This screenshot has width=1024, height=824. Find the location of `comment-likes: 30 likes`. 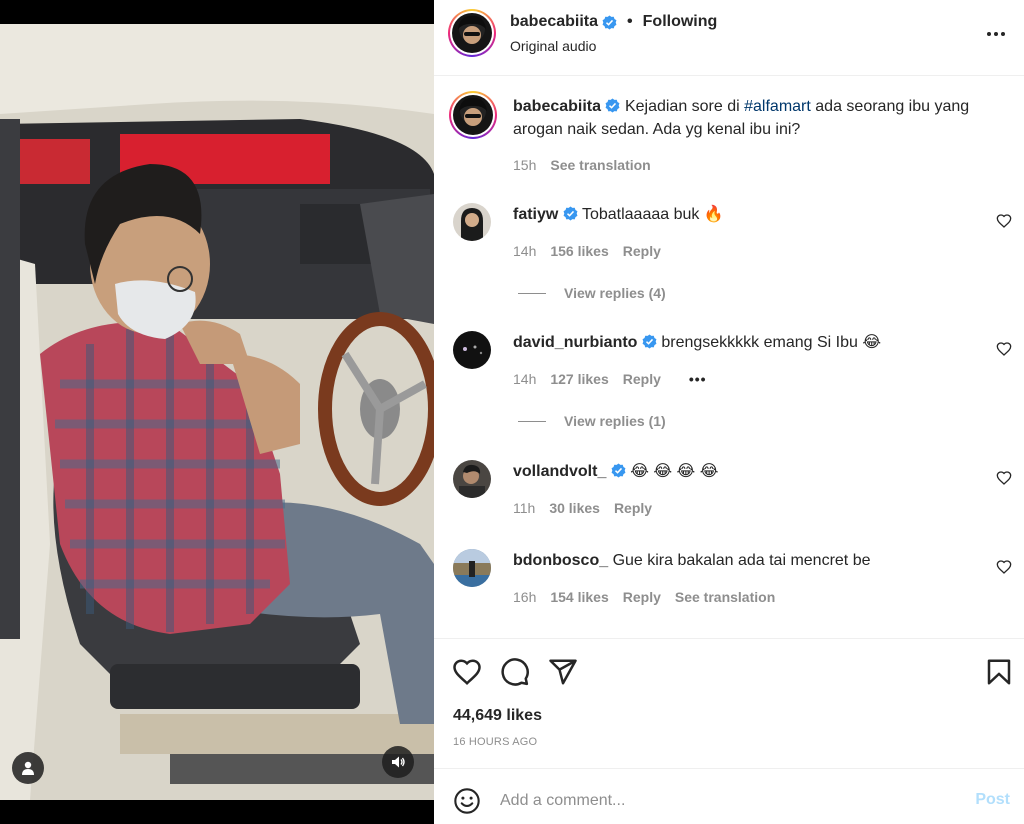

comment-likes: 30 likes is located at coordinates (574, 508).